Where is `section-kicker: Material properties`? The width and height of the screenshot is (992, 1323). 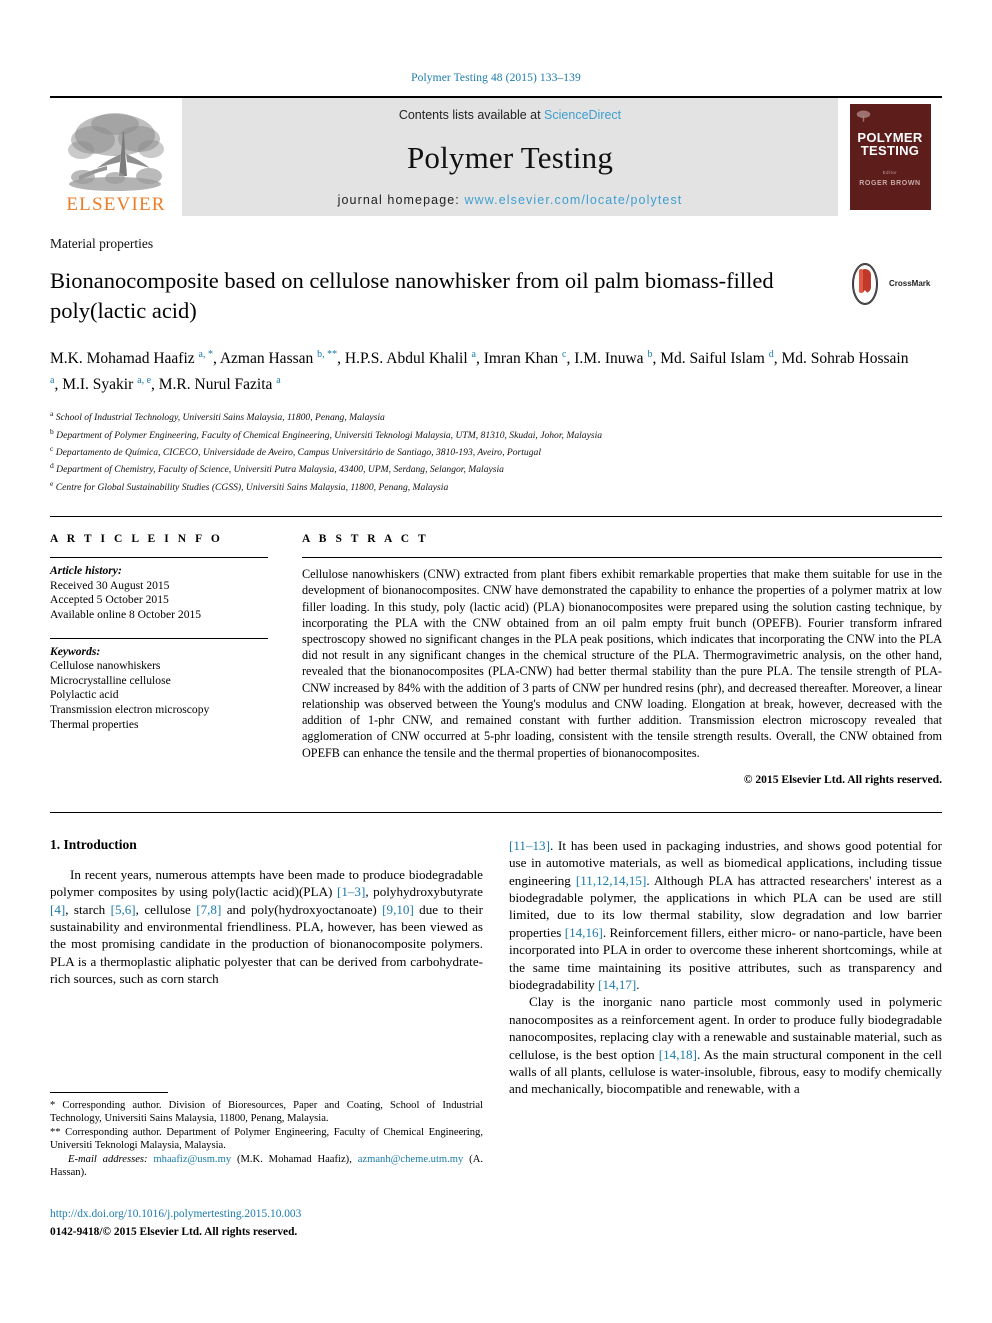 section-kicker: Material properties is located at coordinates (102, 243).